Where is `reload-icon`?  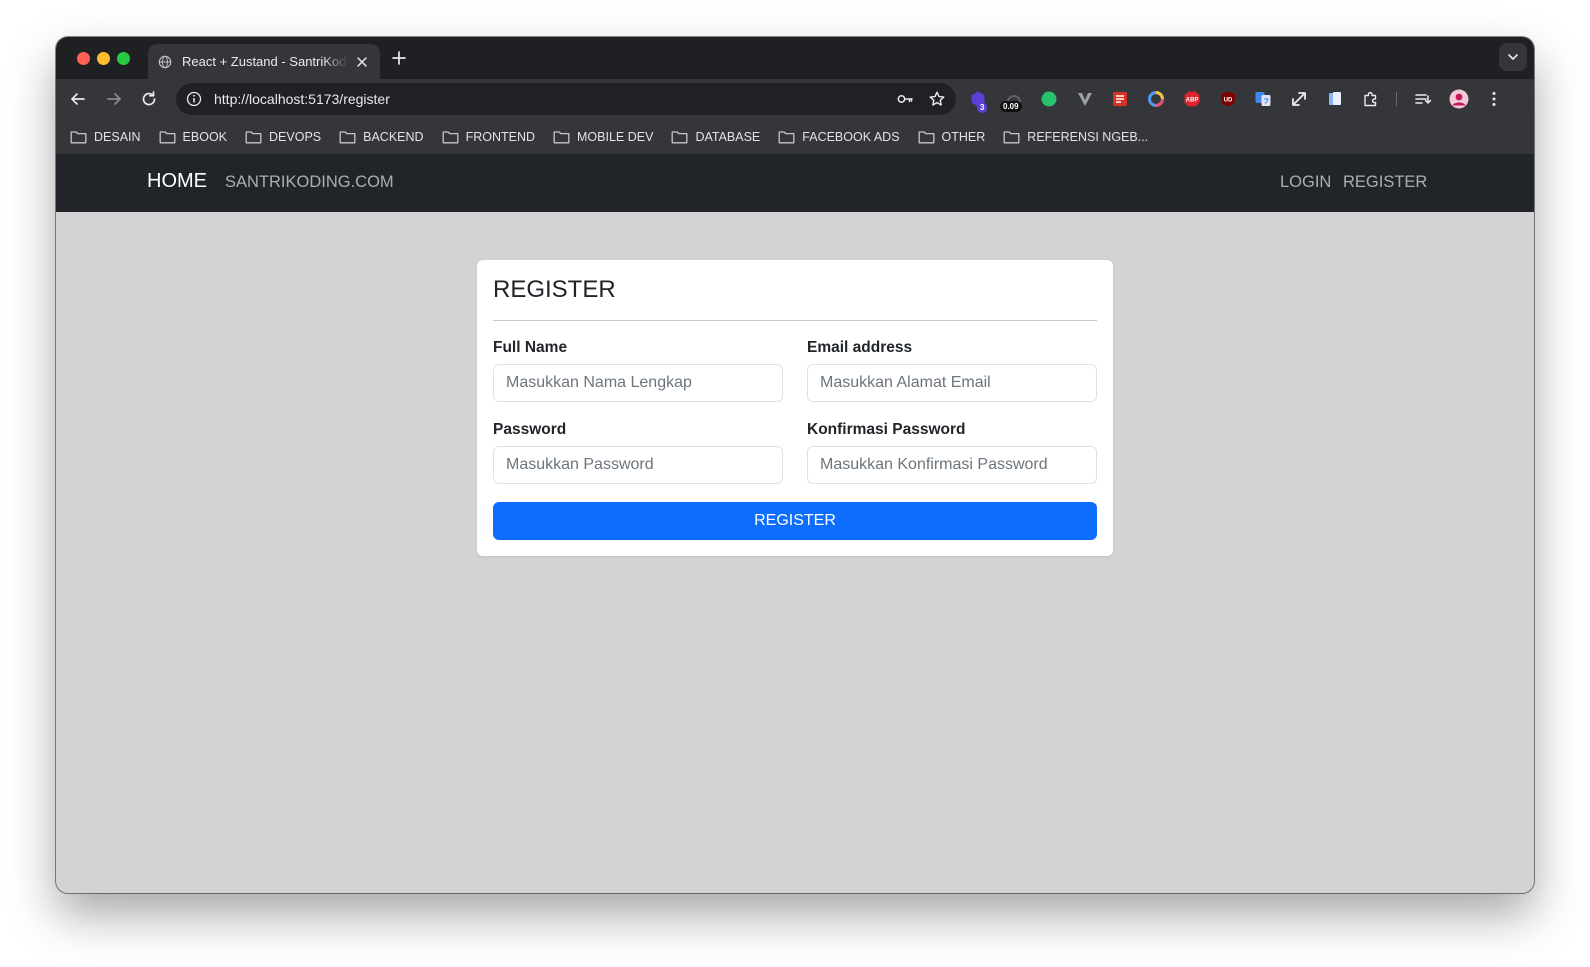 reload-icon is located at coordinates (149, 99).